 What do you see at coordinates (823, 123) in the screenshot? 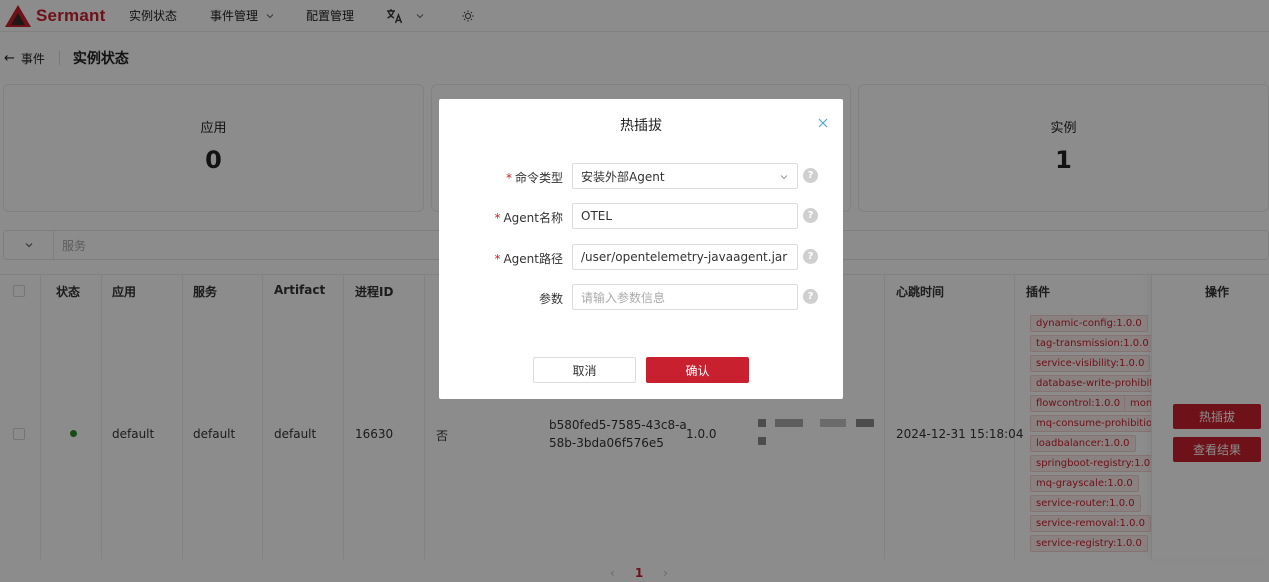
I see `close-icon` at bounding box center [823, 123].